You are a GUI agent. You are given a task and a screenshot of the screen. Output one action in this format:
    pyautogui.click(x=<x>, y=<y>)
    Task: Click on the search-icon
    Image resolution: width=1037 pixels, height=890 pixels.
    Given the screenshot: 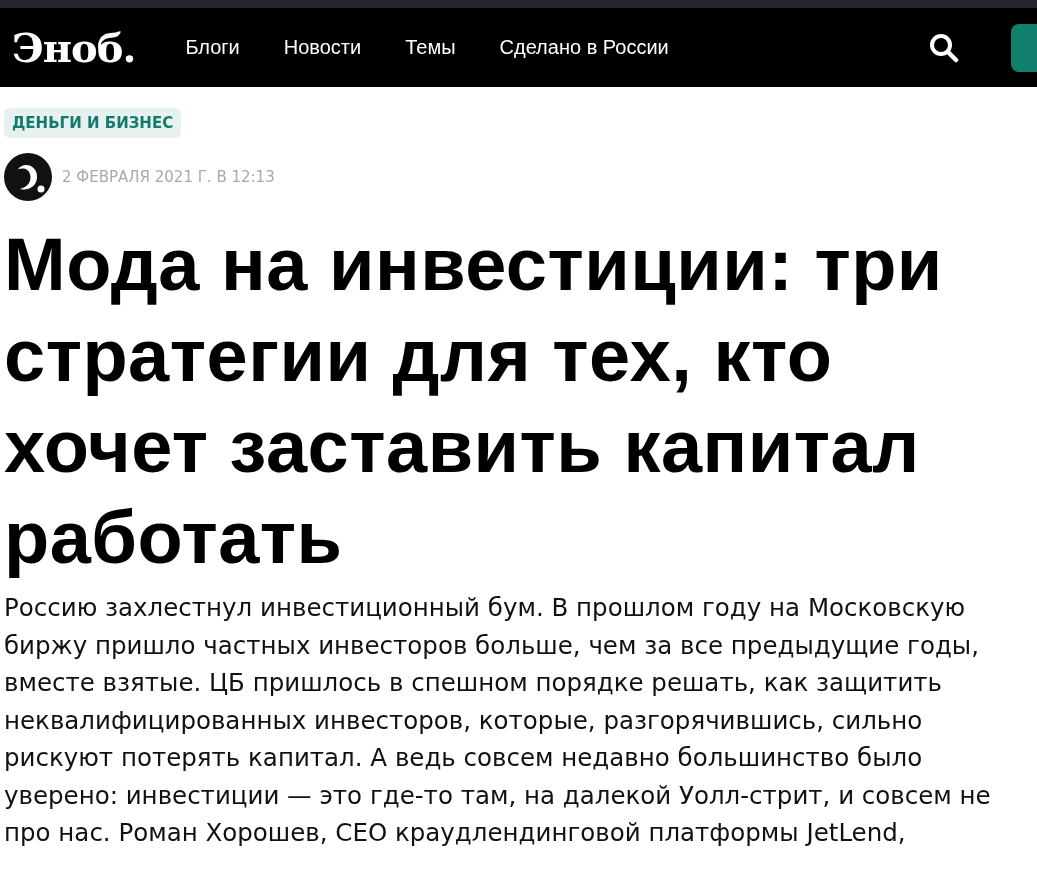 What is the action you would take?
    pyautogui.click(x=944, y=47)
    